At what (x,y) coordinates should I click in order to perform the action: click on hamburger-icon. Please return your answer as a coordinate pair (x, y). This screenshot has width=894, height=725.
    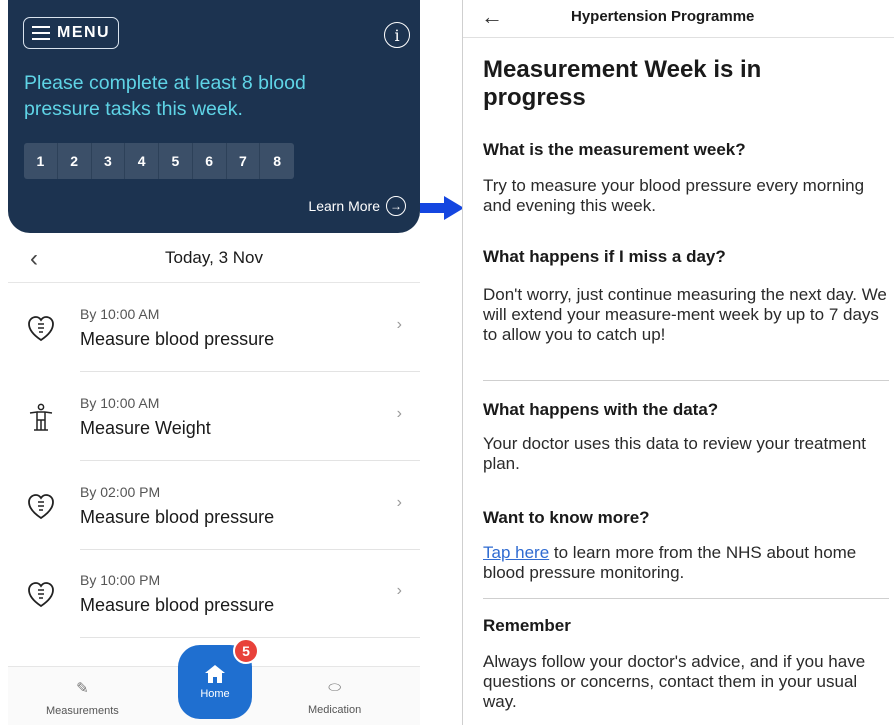
    Looking at the image, I should click on (41, 33).